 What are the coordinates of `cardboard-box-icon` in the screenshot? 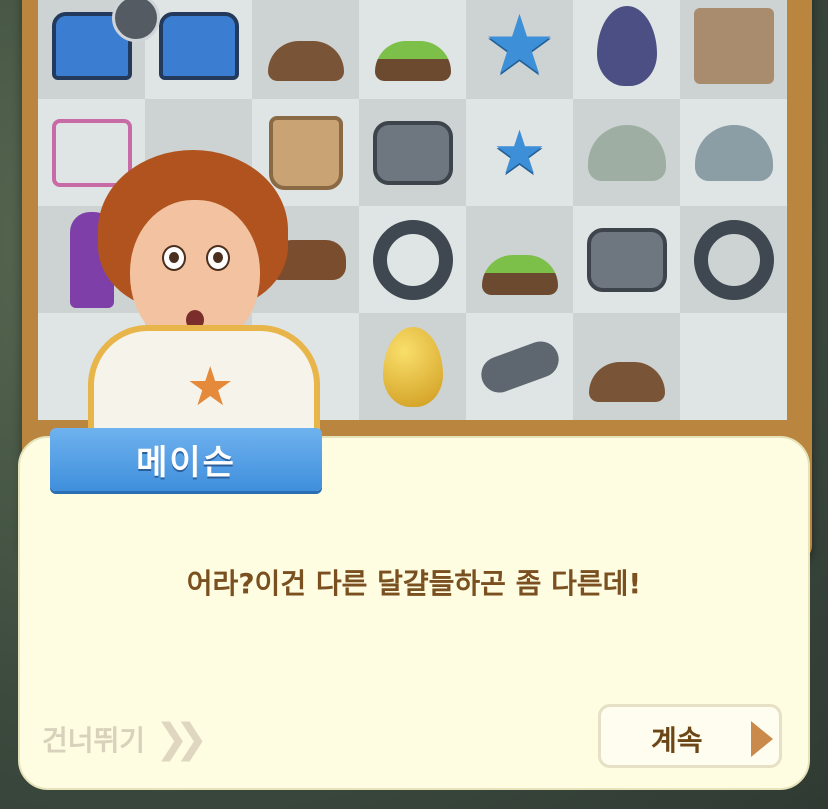 It's located at (733, 46).